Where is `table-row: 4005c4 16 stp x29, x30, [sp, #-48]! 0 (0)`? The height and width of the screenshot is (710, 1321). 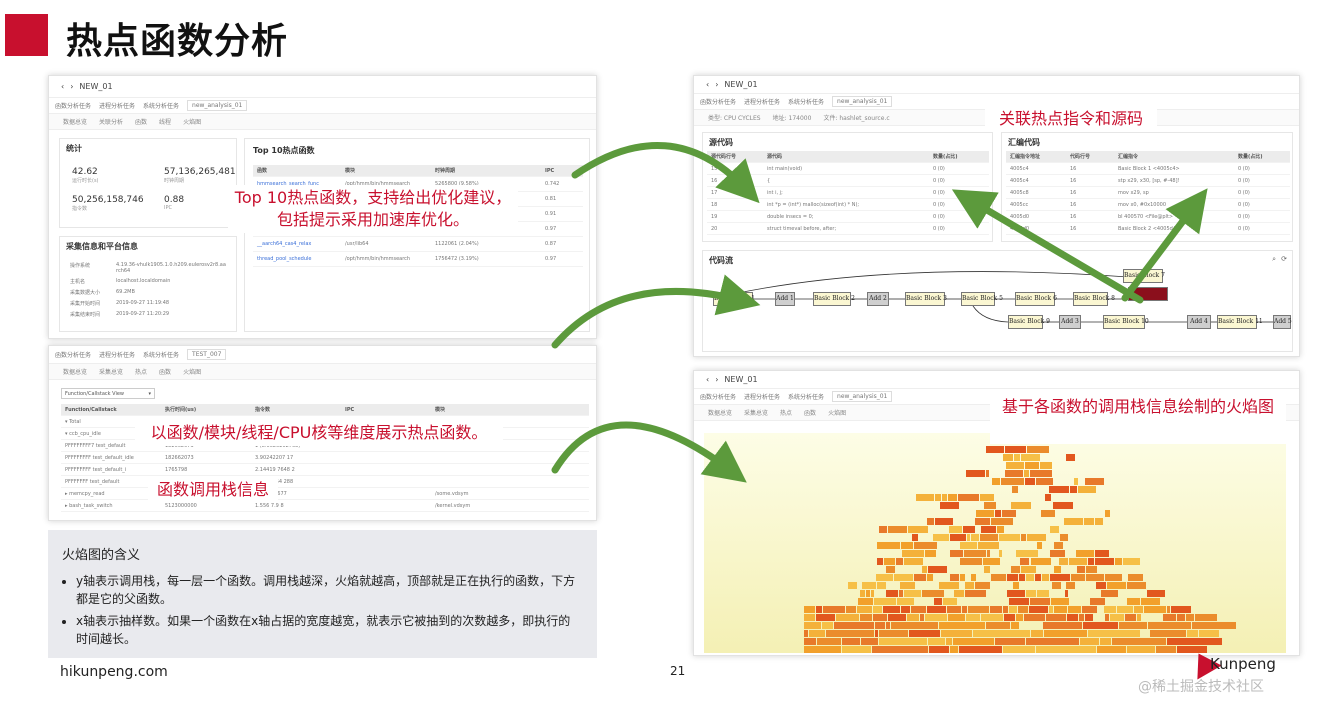 table-row: 4005c4 16 stp x29, x30, [sp, #-48]! 0 (0) is located at coordinates (1148, 181).